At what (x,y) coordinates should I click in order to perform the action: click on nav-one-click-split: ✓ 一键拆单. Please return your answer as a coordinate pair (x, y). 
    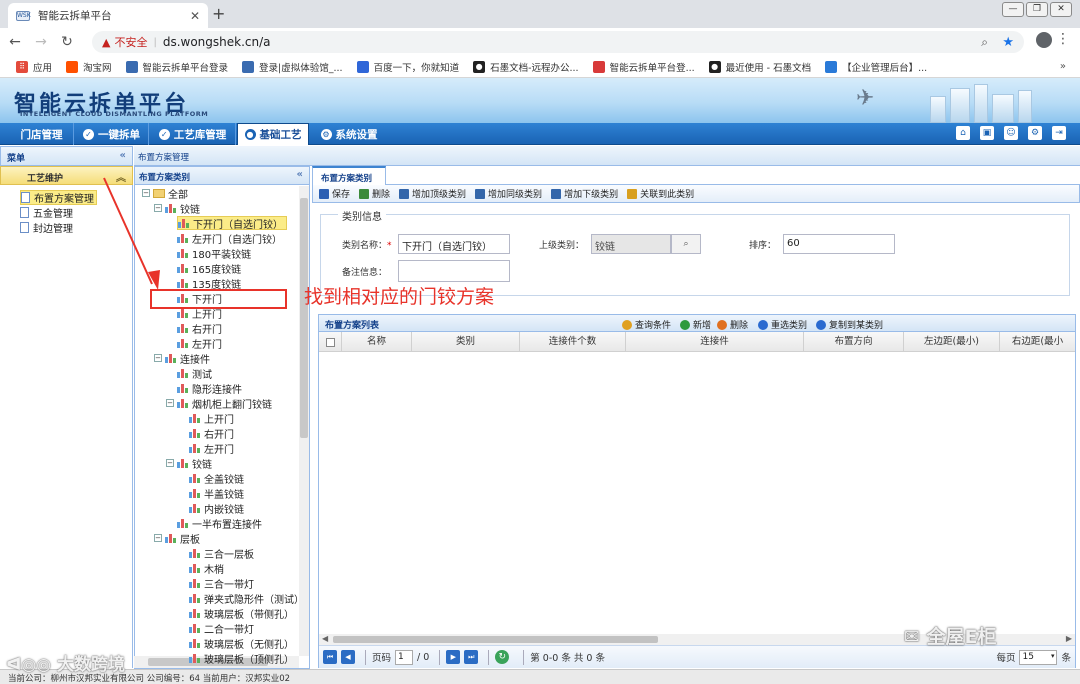
    Looking at the image, I should click on (112, 134).